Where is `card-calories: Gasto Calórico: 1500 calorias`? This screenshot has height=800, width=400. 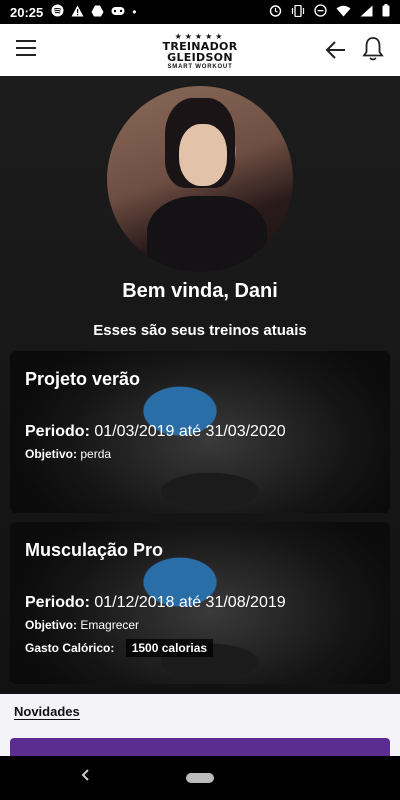 card-calories: Gasto Calórico: 1500 calorias is located at coordinates (119, 648).